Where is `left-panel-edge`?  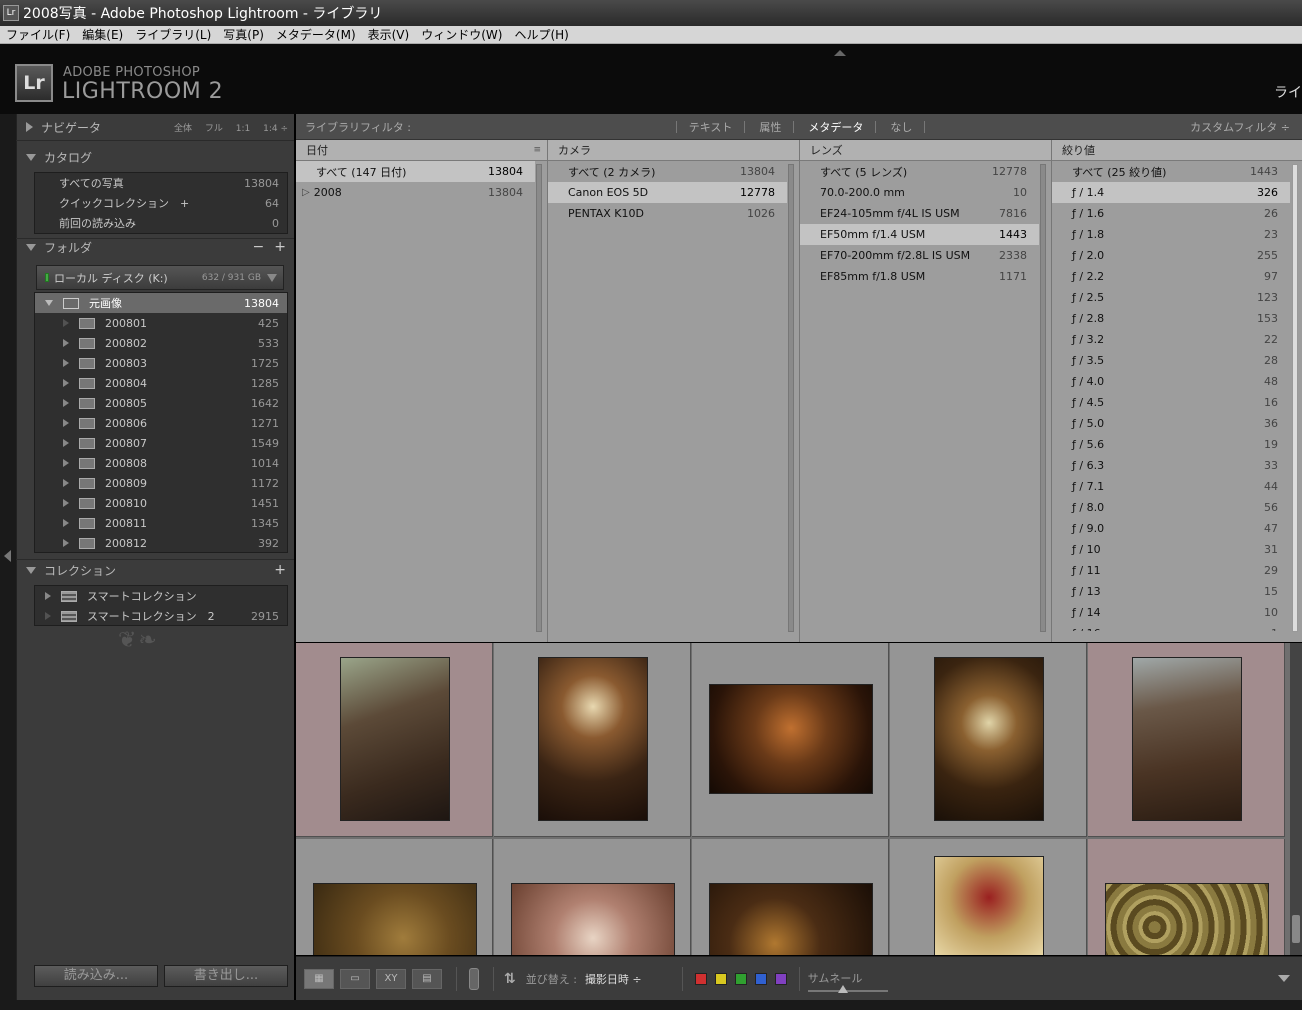
left-panel-edge is located at coordinates (8, 557).